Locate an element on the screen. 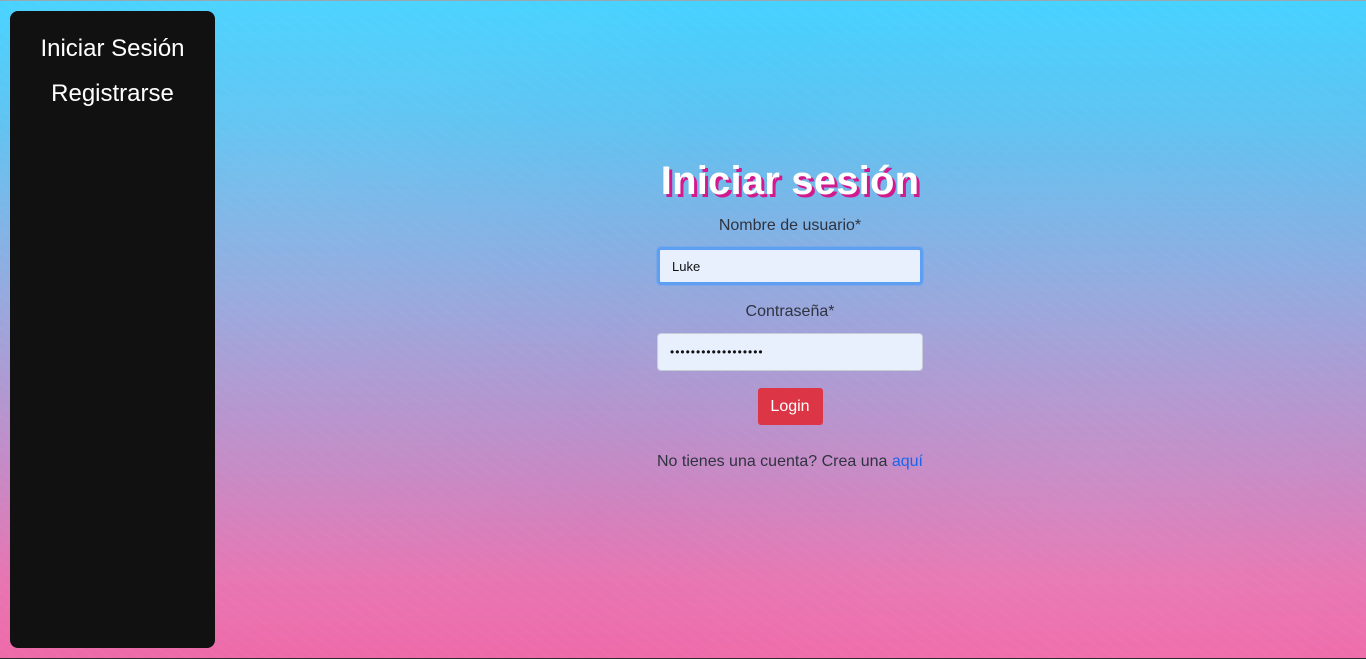 Image resolution: width=1366 pixels, height=659 pixels. signup-prompt: No tienes una cuenta? Crea una aquí is located at coordinates (790, 462).